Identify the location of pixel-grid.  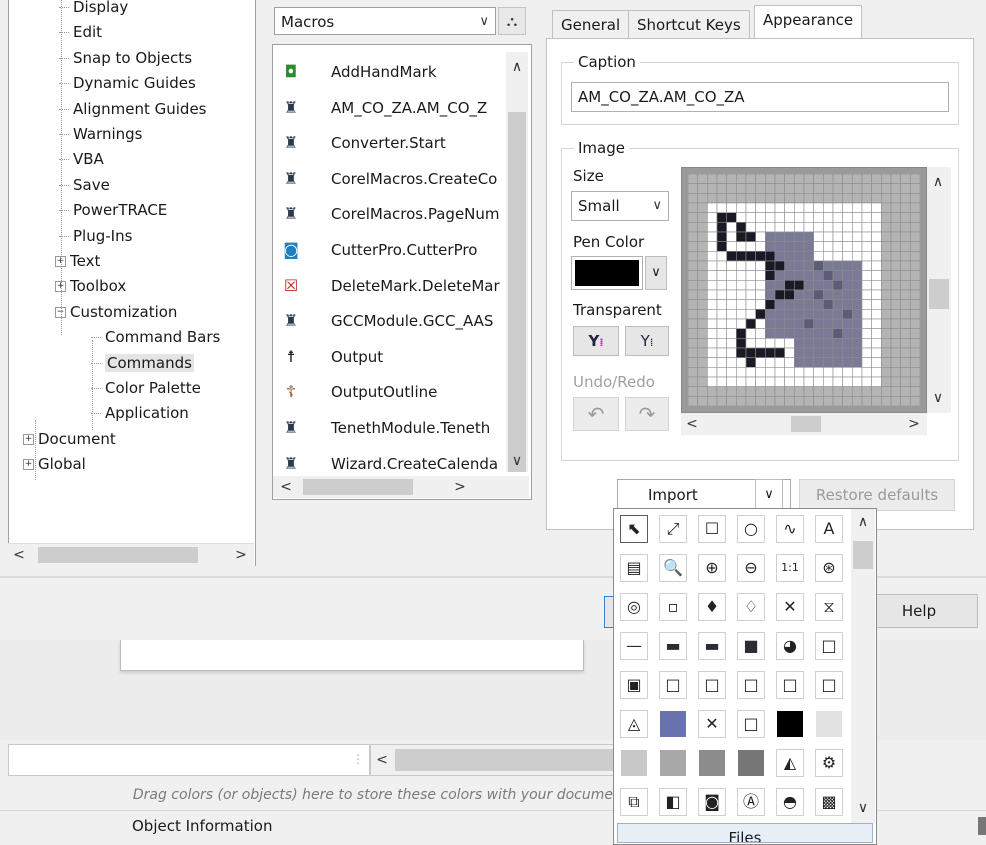
(804, 290).